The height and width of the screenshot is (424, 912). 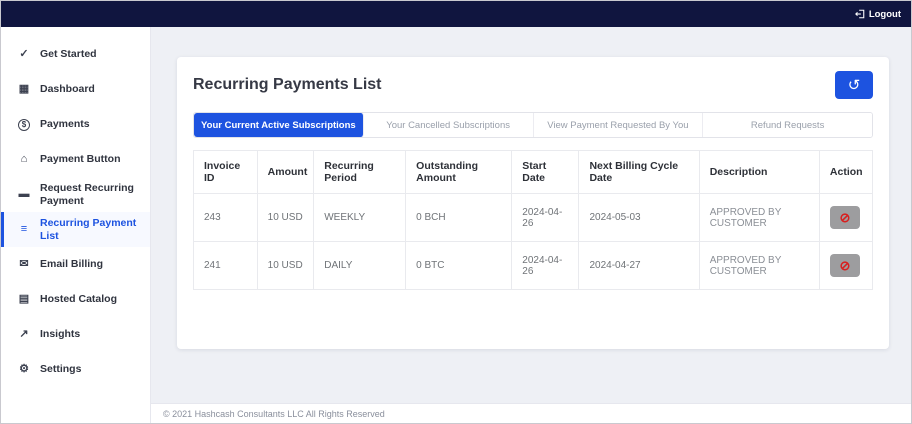 I want to click on sidebar-item-hosted-catalog: ▤ Hosted Catalog, so click(x=75, y=299).